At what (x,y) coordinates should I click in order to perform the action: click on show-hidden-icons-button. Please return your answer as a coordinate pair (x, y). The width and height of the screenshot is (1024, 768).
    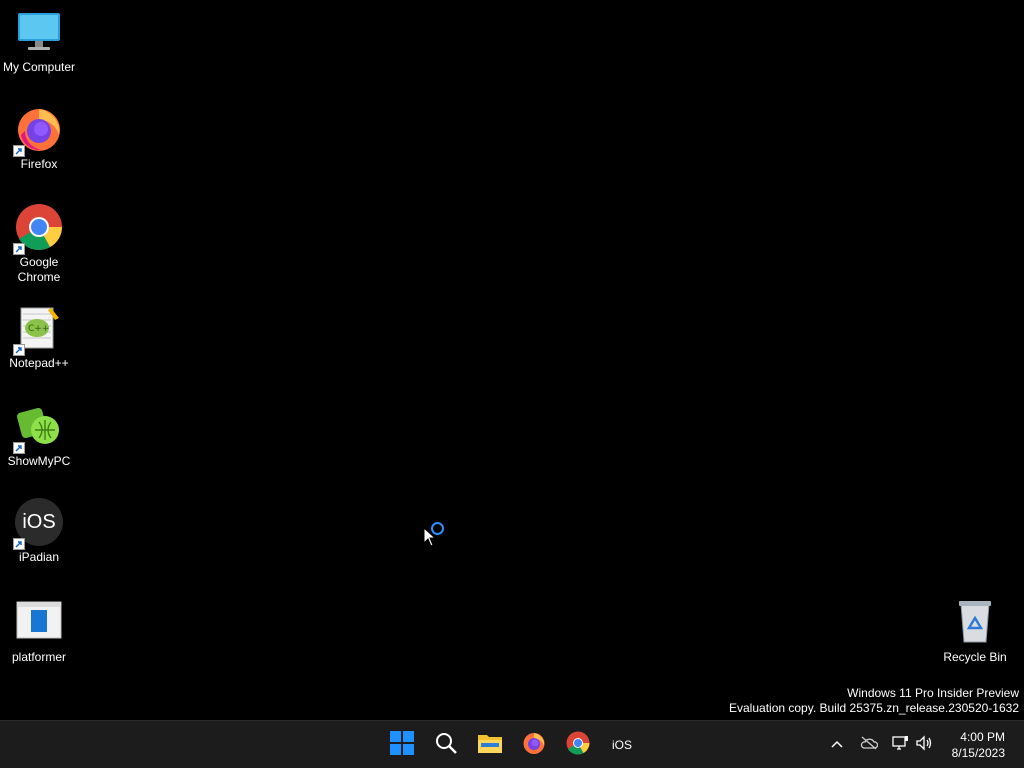
    Looking at the image, I should click on (837, 745).